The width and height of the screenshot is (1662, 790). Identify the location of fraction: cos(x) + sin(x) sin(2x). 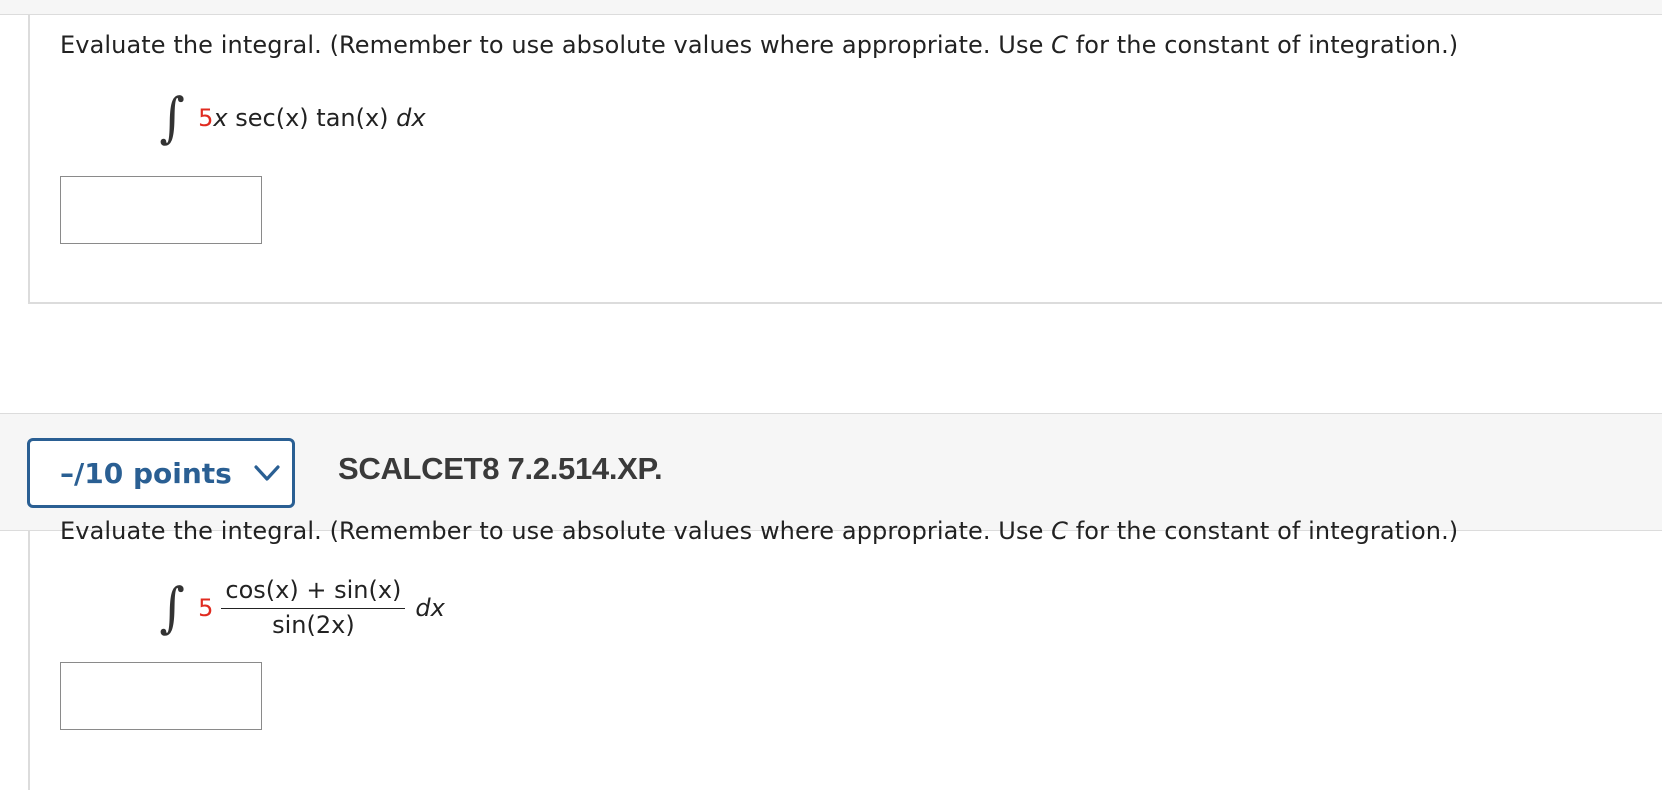
(313, 607).